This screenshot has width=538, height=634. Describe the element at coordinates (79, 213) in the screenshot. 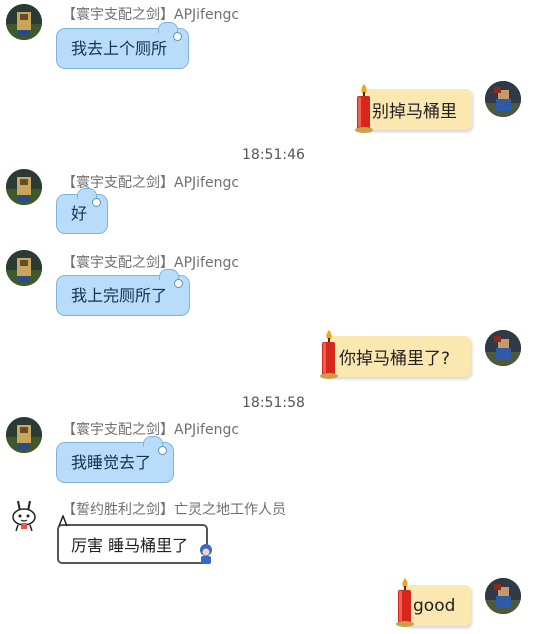

I see `message-text: 好` at that location.